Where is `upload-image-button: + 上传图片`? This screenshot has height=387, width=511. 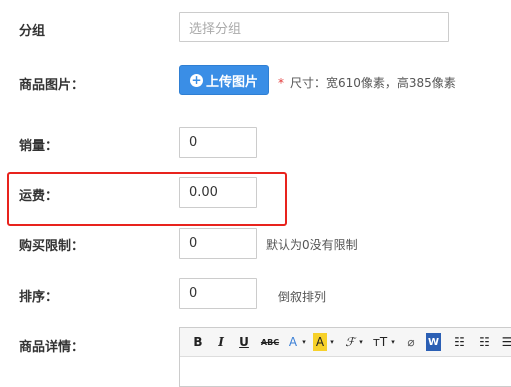
upload-image-button: + 上传图片 is located at coordinates (224, 80).